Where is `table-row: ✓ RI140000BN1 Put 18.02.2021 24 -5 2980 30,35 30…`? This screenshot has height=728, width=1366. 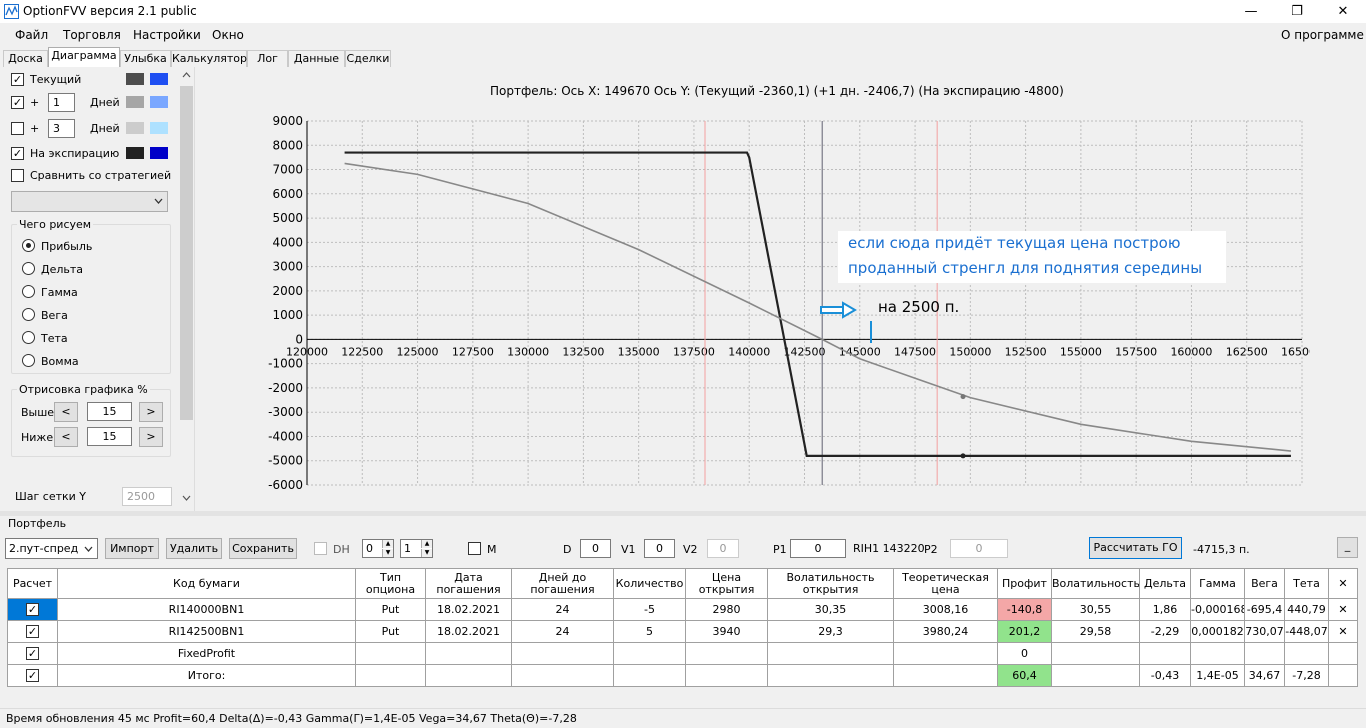 table-row: ✓ RI140000BN1 Put 18.02.2021 24 -5 2980 30,35 30… is located at coordinates (682, 609).